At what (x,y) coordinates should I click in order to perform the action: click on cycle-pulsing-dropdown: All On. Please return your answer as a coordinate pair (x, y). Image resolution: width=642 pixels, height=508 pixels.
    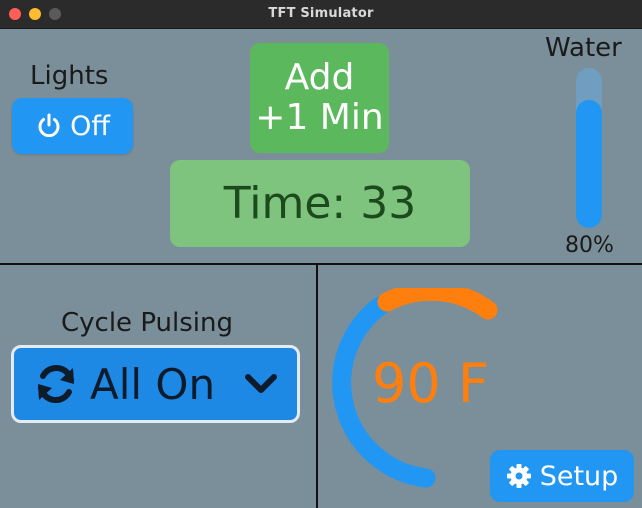
    Looking at the image, I should click on (155, 384).